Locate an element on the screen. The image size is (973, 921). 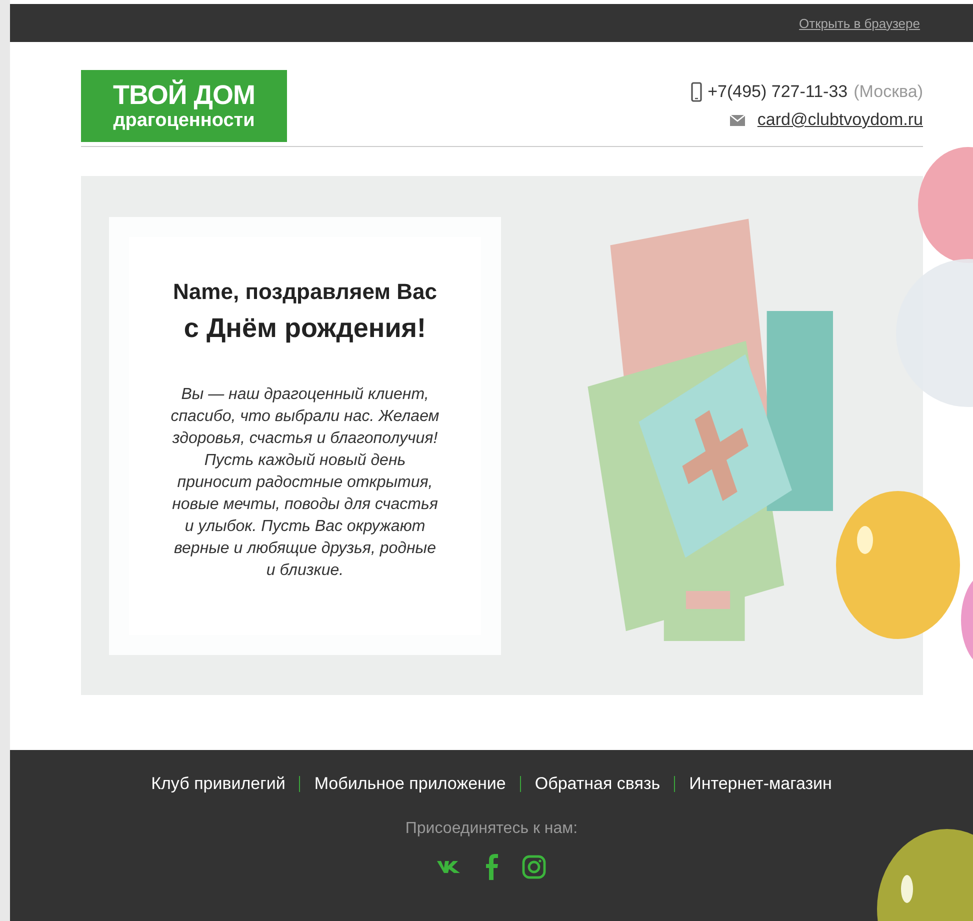
footer-link: Обратная связь is located at coordinates (597, 784).